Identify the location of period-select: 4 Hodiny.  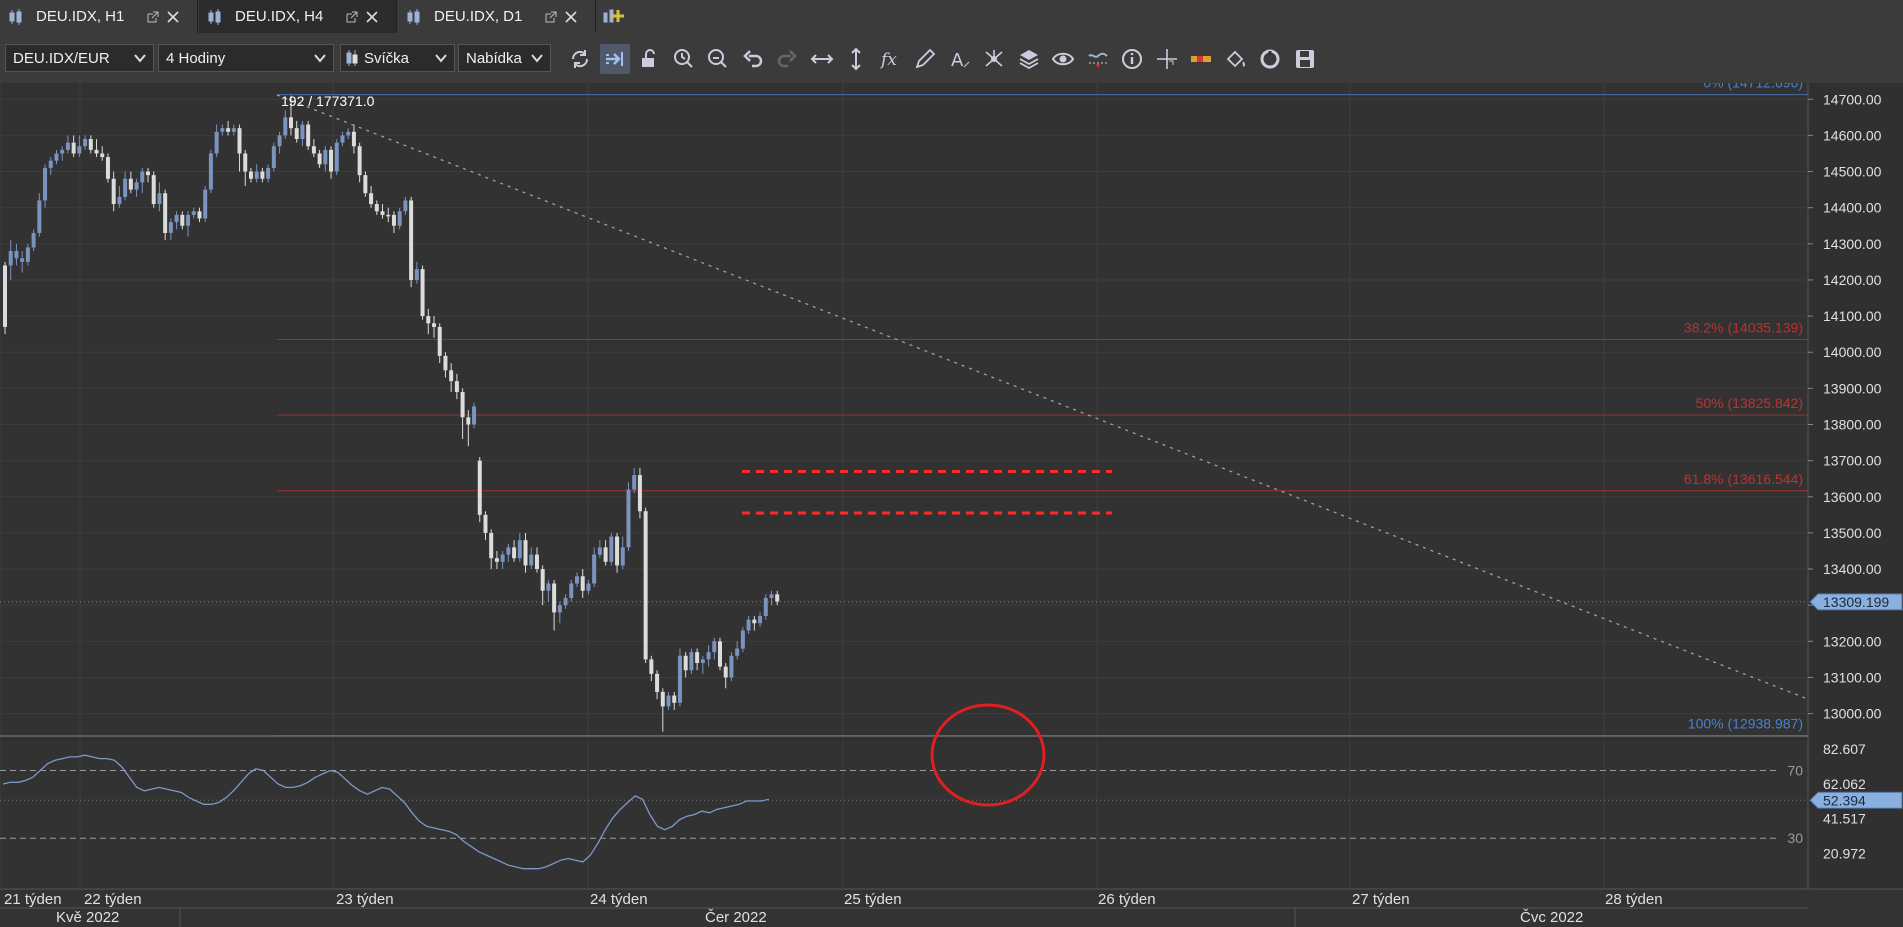
(246, 58).